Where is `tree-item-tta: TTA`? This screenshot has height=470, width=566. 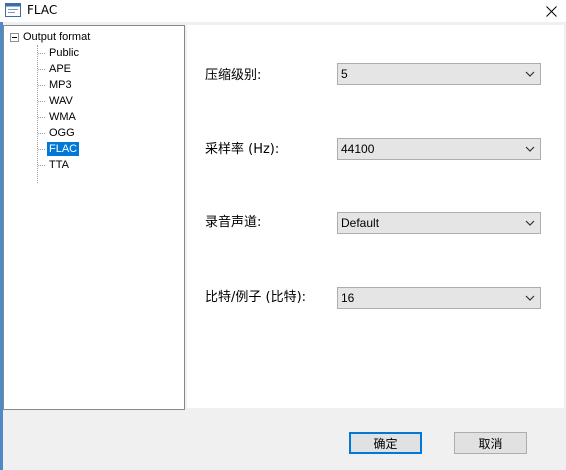
tree-item-tta: TTA is located at coordinates (54, 165).